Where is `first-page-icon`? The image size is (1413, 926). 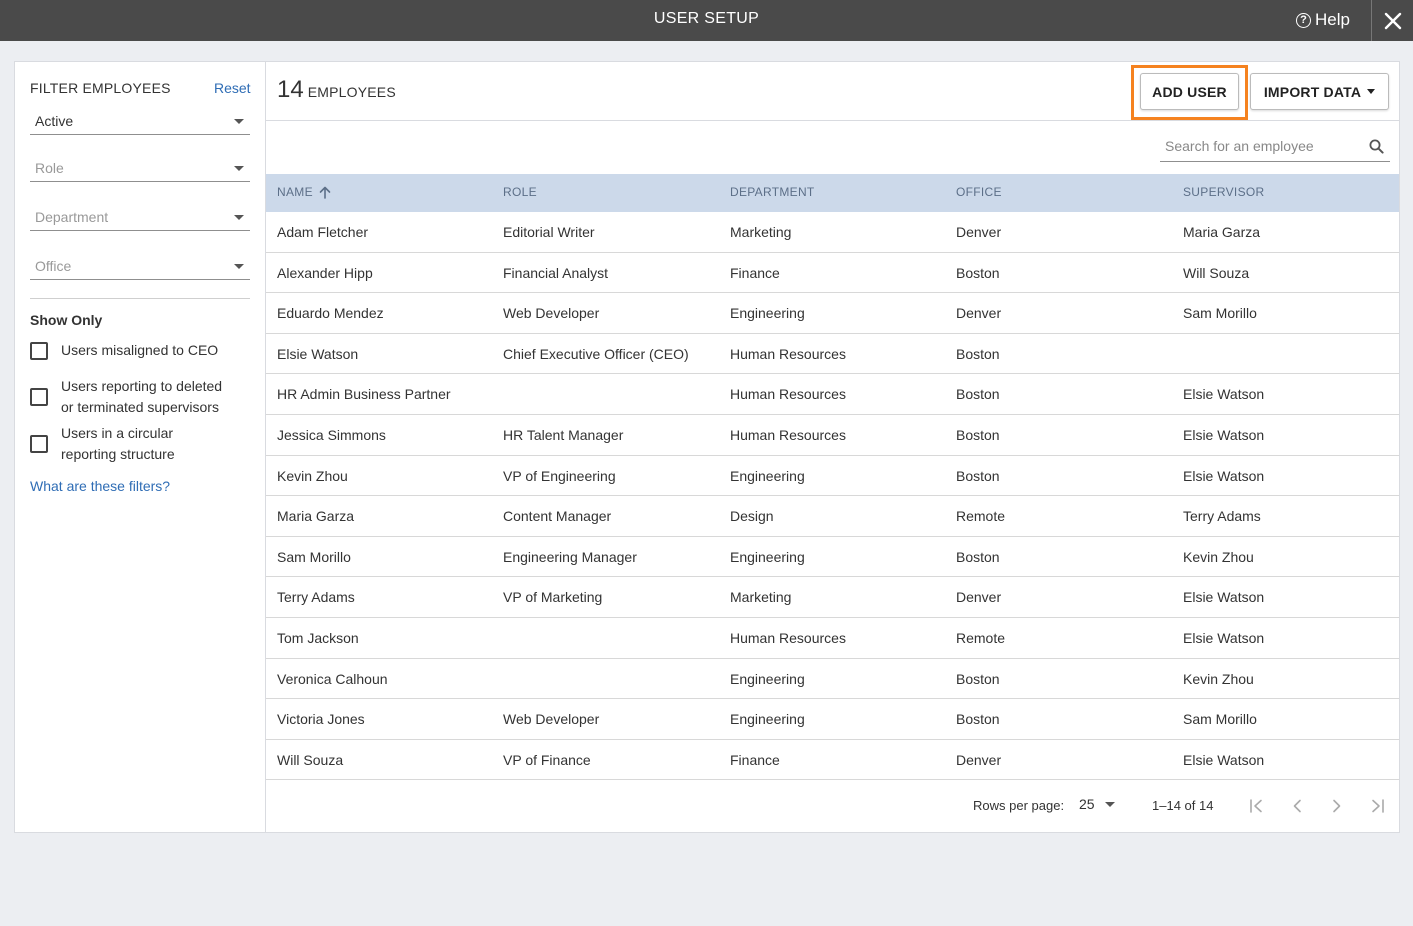 first-page-icon is located at coordinates (1256, 806).